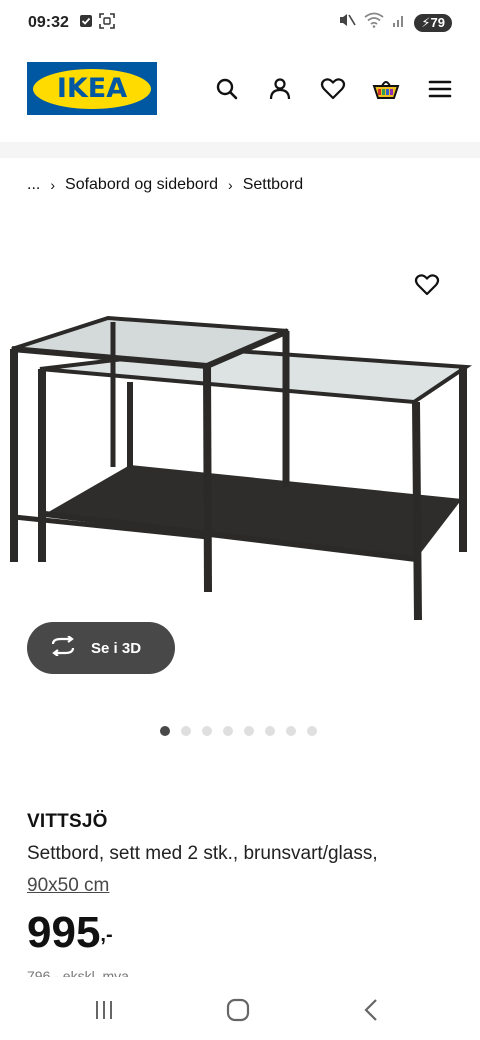 This screenshot has width=480, height=1040. What do you see at coordinates (273, 185) in the screenshot?
I see `breadcrumb-item-settbord: Settbord` at bounding box center [273, 185].